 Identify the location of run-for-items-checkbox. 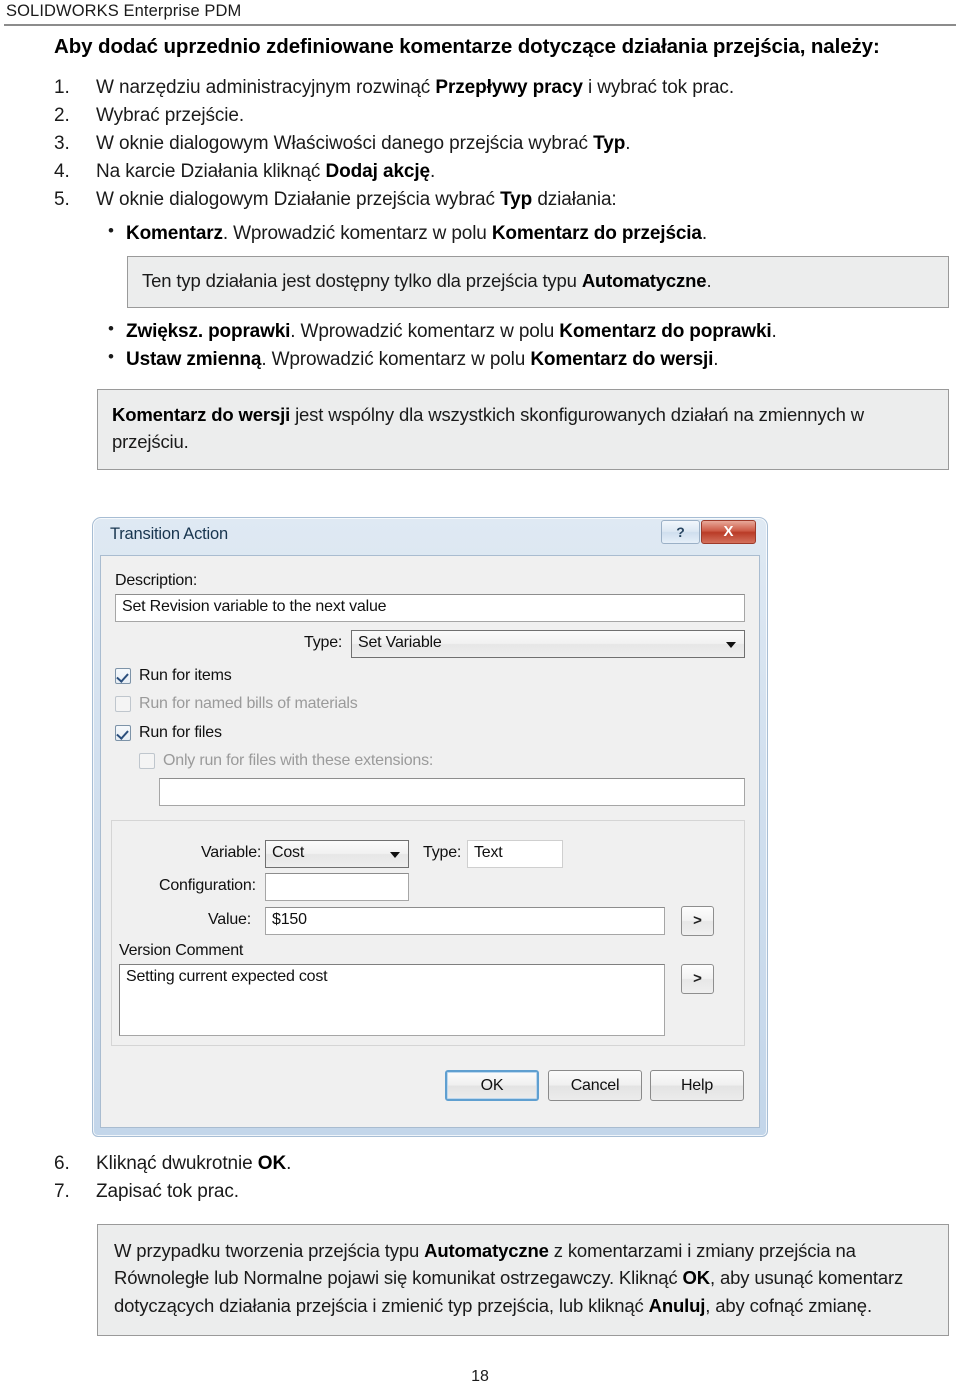
(123, 676).